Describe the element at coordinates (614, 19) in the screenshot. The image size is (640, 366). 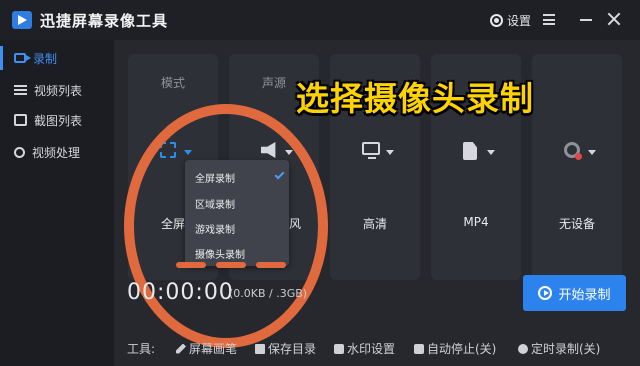
I see `close-icon` at that location.